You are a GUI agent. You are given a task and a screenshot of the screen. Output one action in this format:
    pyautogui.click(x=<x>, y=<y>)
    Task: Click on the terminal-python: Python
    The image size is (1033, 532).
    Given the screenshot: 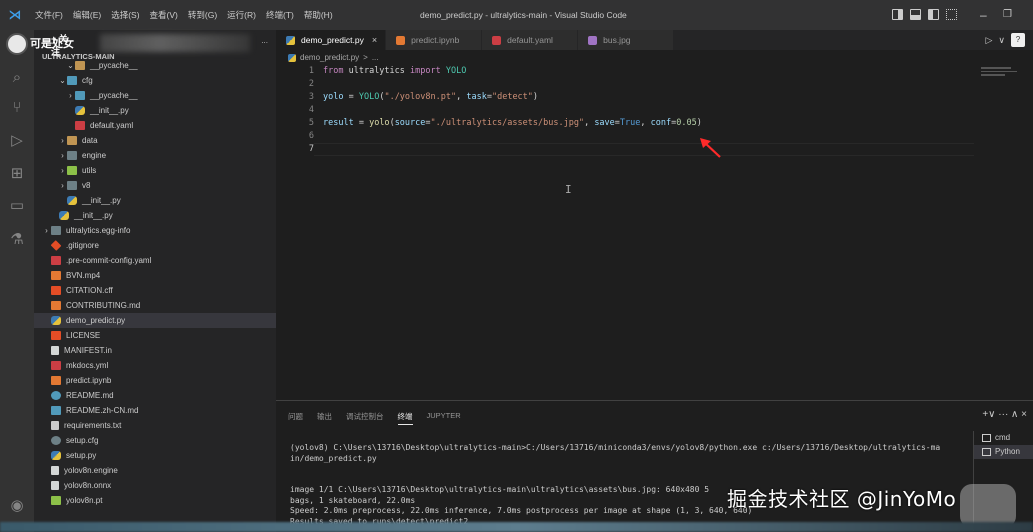 What is the action you would take?
    pyautogui.click(x=1003, y=452)
    